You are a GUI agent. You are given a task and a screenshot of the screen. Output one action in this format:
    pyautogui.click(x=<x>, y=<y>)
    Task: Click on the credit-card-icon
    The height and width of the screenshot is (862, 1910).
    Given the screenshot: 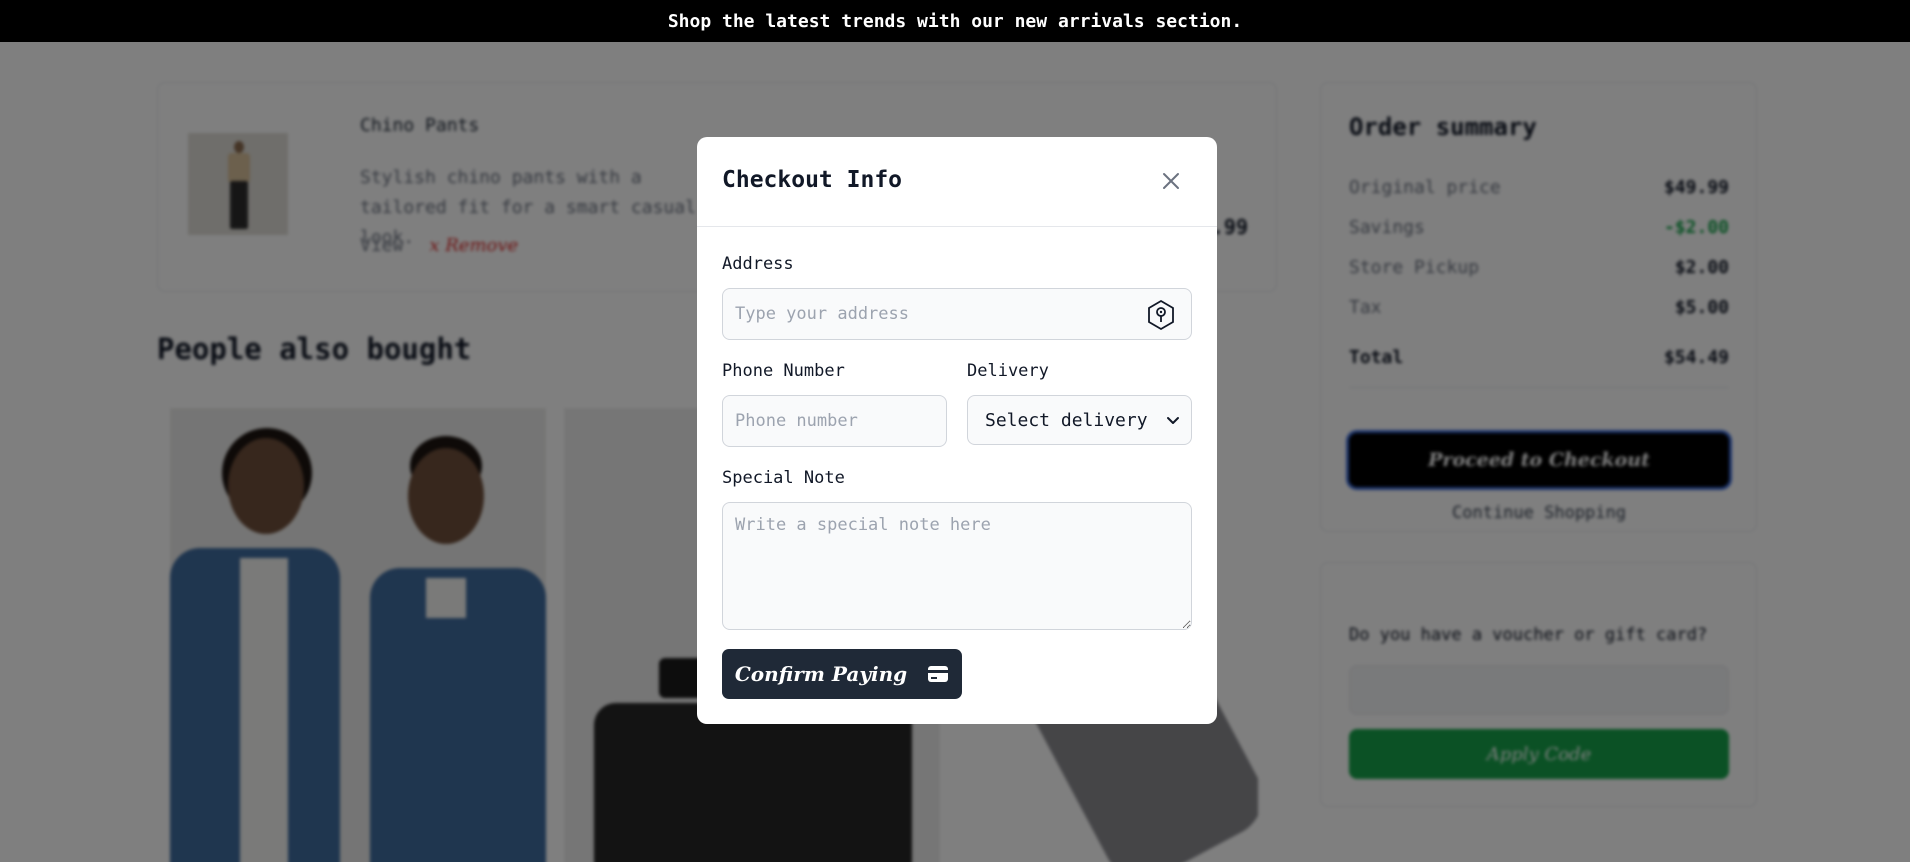 What is the action you would take?
    pyautogui.click(x=938, y=674)
    